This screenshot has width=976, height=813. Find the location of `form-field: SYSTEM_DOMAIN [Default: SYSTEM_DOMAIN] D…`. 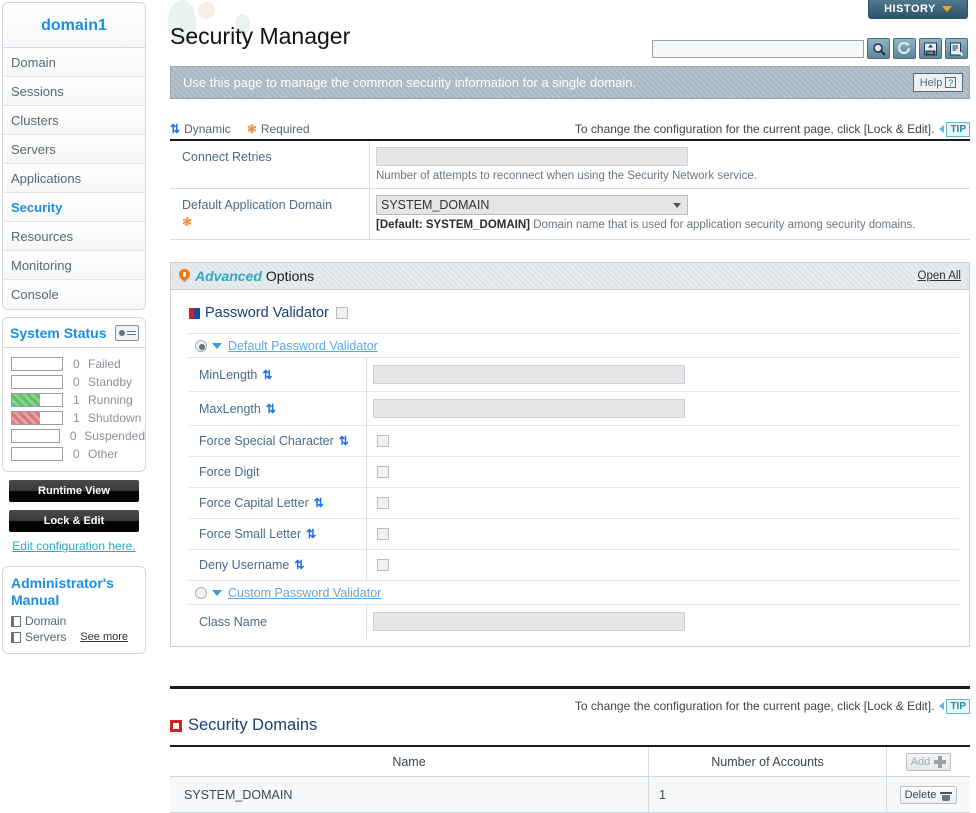

form-field: SYSTEM_DOMAIN [Default: SYSTEM_DOMAIN] D… is located at coordinates (670, 214).